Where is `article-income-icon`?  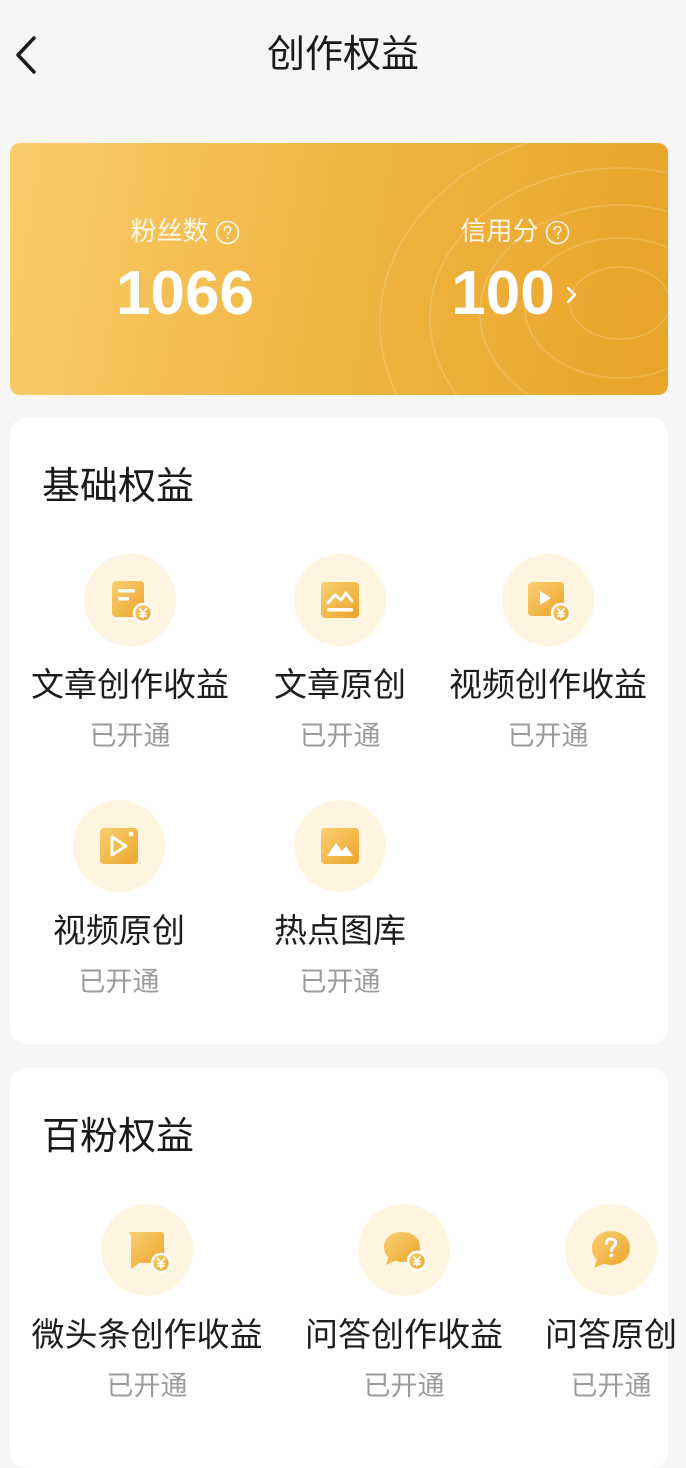
article-income-icon is located at coordinates (133, 602).